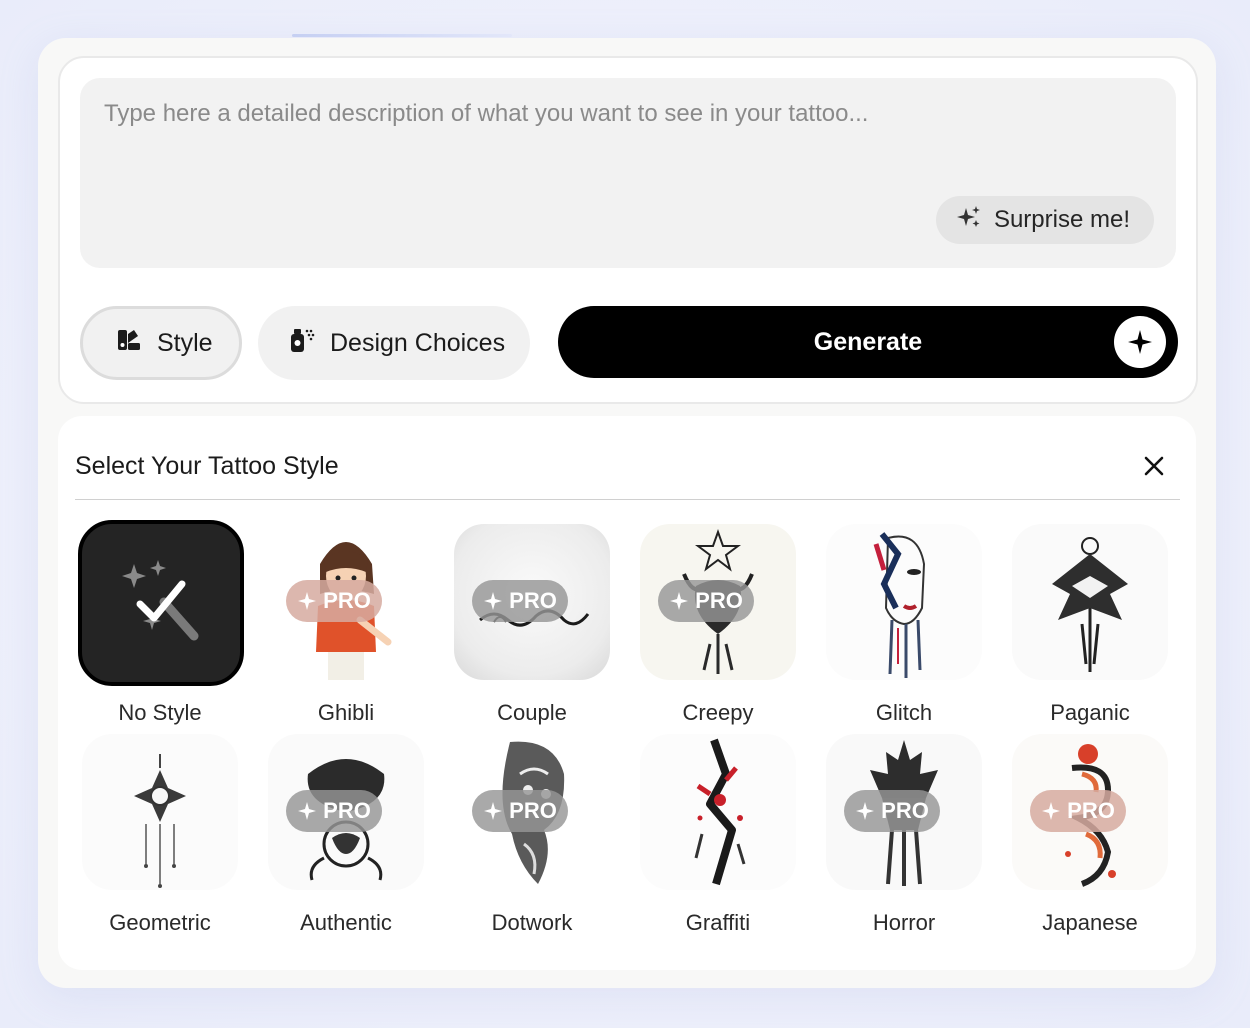  What do you see at coordinates (1061, 219) in the screenshot?
I see `surprise-me-label: Surprise me!` at bounding box center [1061, 219].